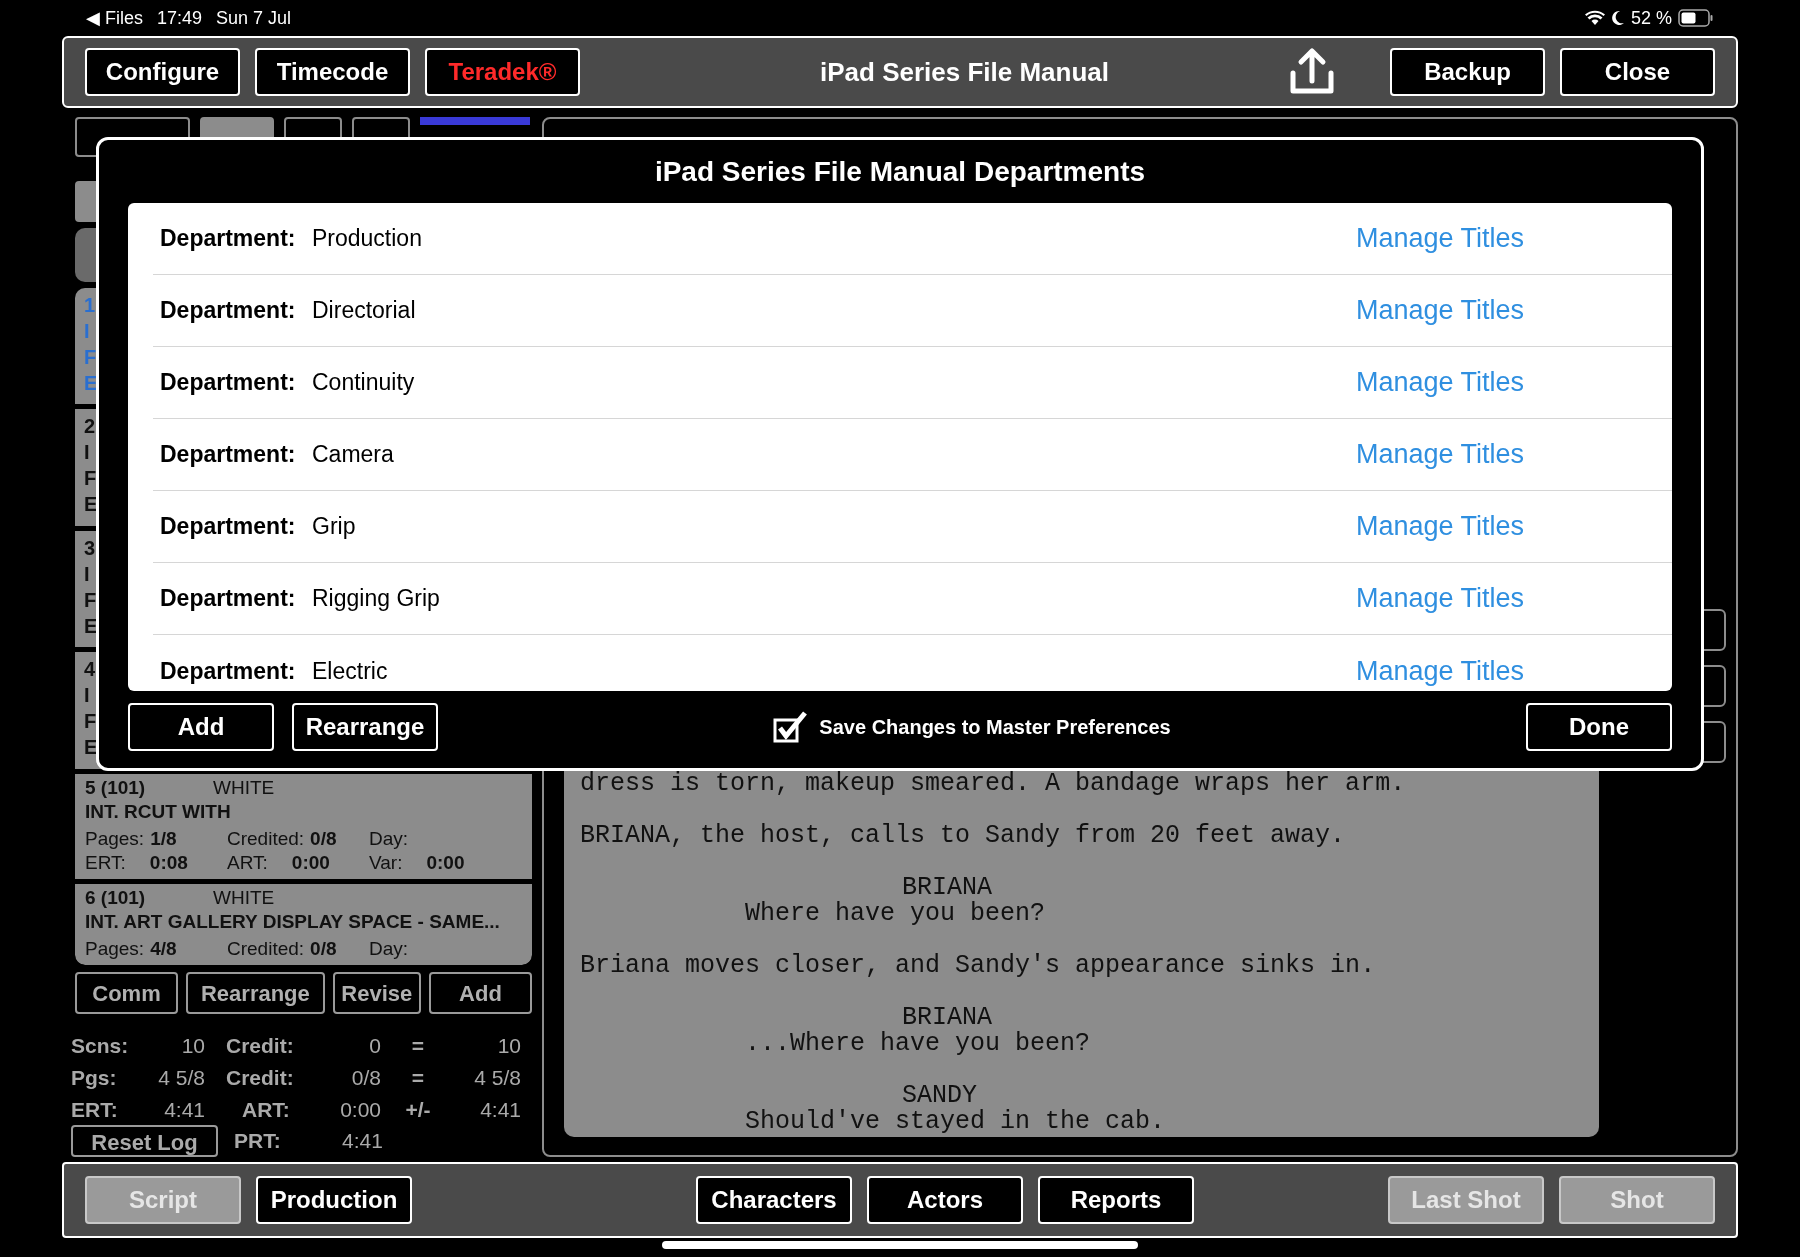 Image resolution: width=1800 pixels, height=1257 pixels. What do you see at coordinates (94, 1110) in the screenshot?
I see `stat-text: ERT:` at bounding box center [94, 1110].